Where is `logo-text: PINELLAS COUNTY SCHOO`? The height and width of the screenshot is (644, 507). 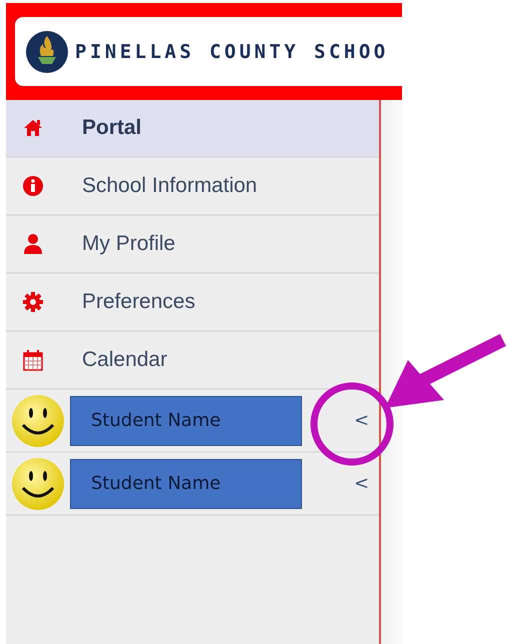 logo-text: PINELLAS COUNTY SCHOO is located at coordinates (232, 51).